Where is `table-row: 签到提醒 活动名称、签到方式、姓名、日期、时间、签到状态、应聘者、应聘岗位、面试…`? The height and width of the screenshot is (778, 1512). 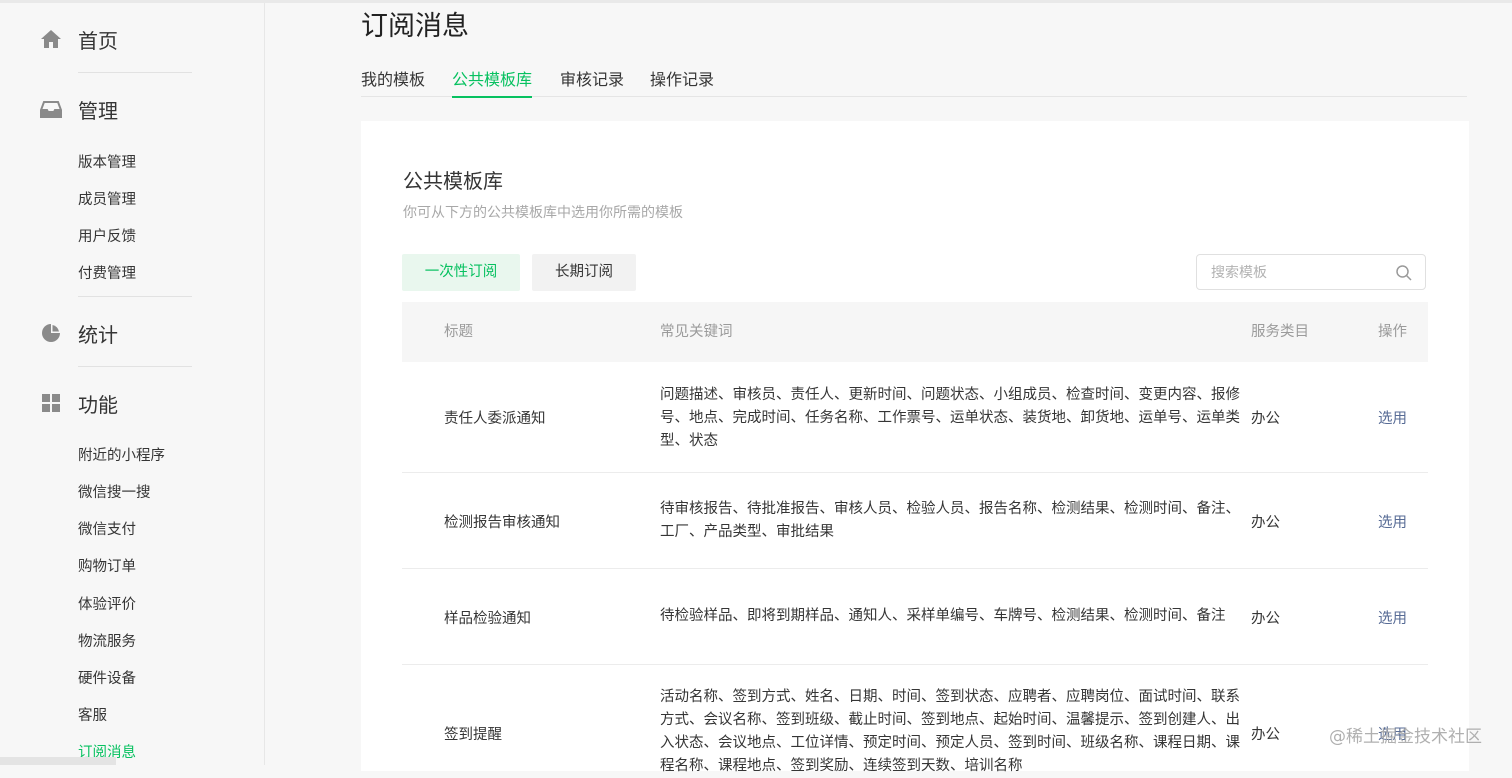 table-row: 签到提醒 活动名称、签到方式、姓名、日期、时间、签到状态、应聘者、应聘岗位、面试… is located at coordinates (915, 720).